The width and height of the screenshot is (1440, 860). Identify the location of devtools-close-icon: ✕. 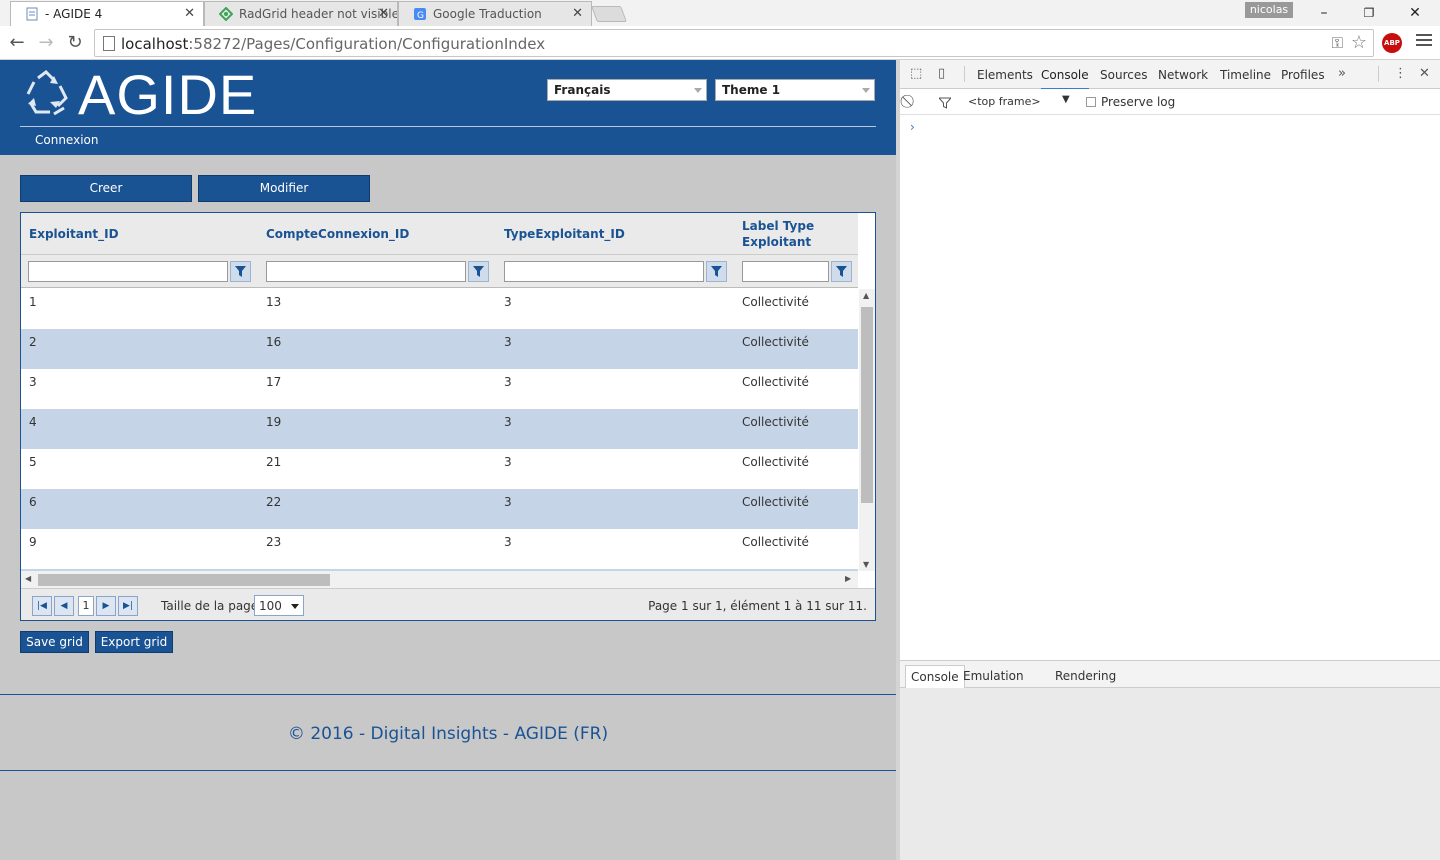
(1424, 73).